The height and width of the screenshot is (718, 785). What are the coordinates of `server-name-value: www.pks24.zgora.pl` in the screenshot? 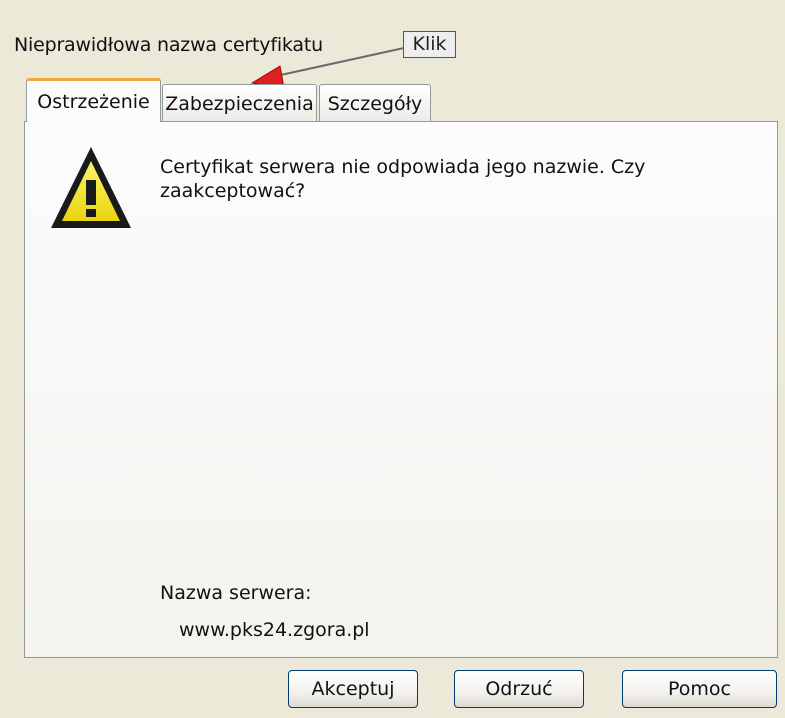 It's located at (274, 630).